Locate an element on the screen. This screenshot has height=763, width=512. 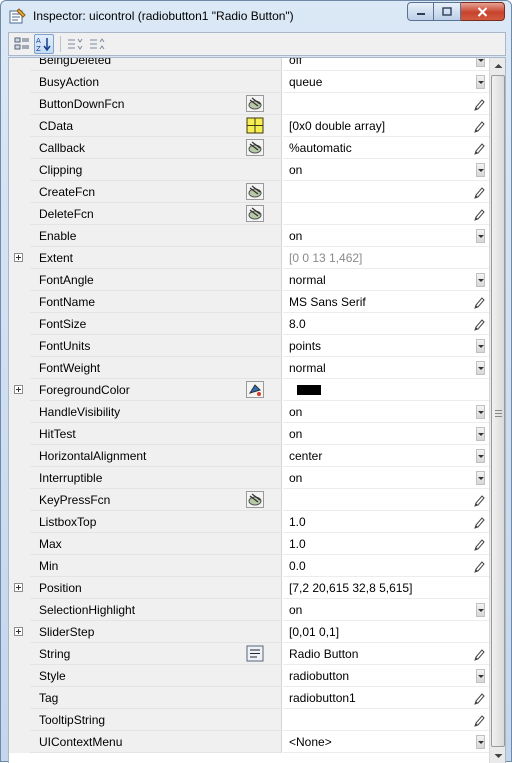
property-value: %automatic is located at coordinates (386, 148).